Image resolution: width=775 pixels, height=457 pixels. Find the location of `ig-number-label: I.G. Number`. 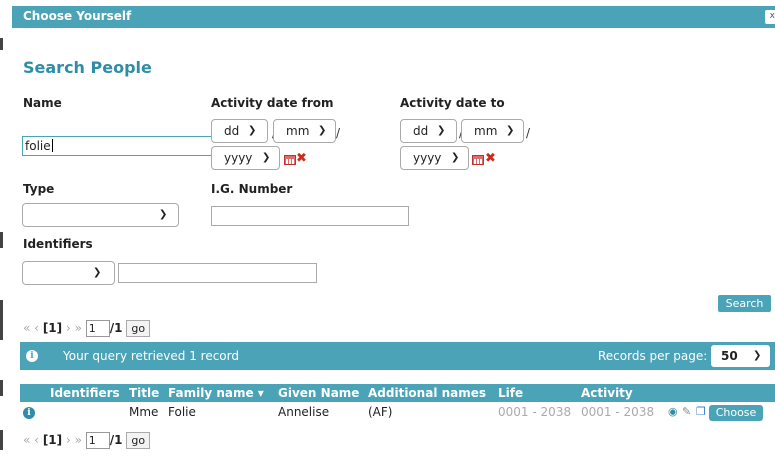

ig-number-label: I.G. Number is located at coordinates (252, 189).